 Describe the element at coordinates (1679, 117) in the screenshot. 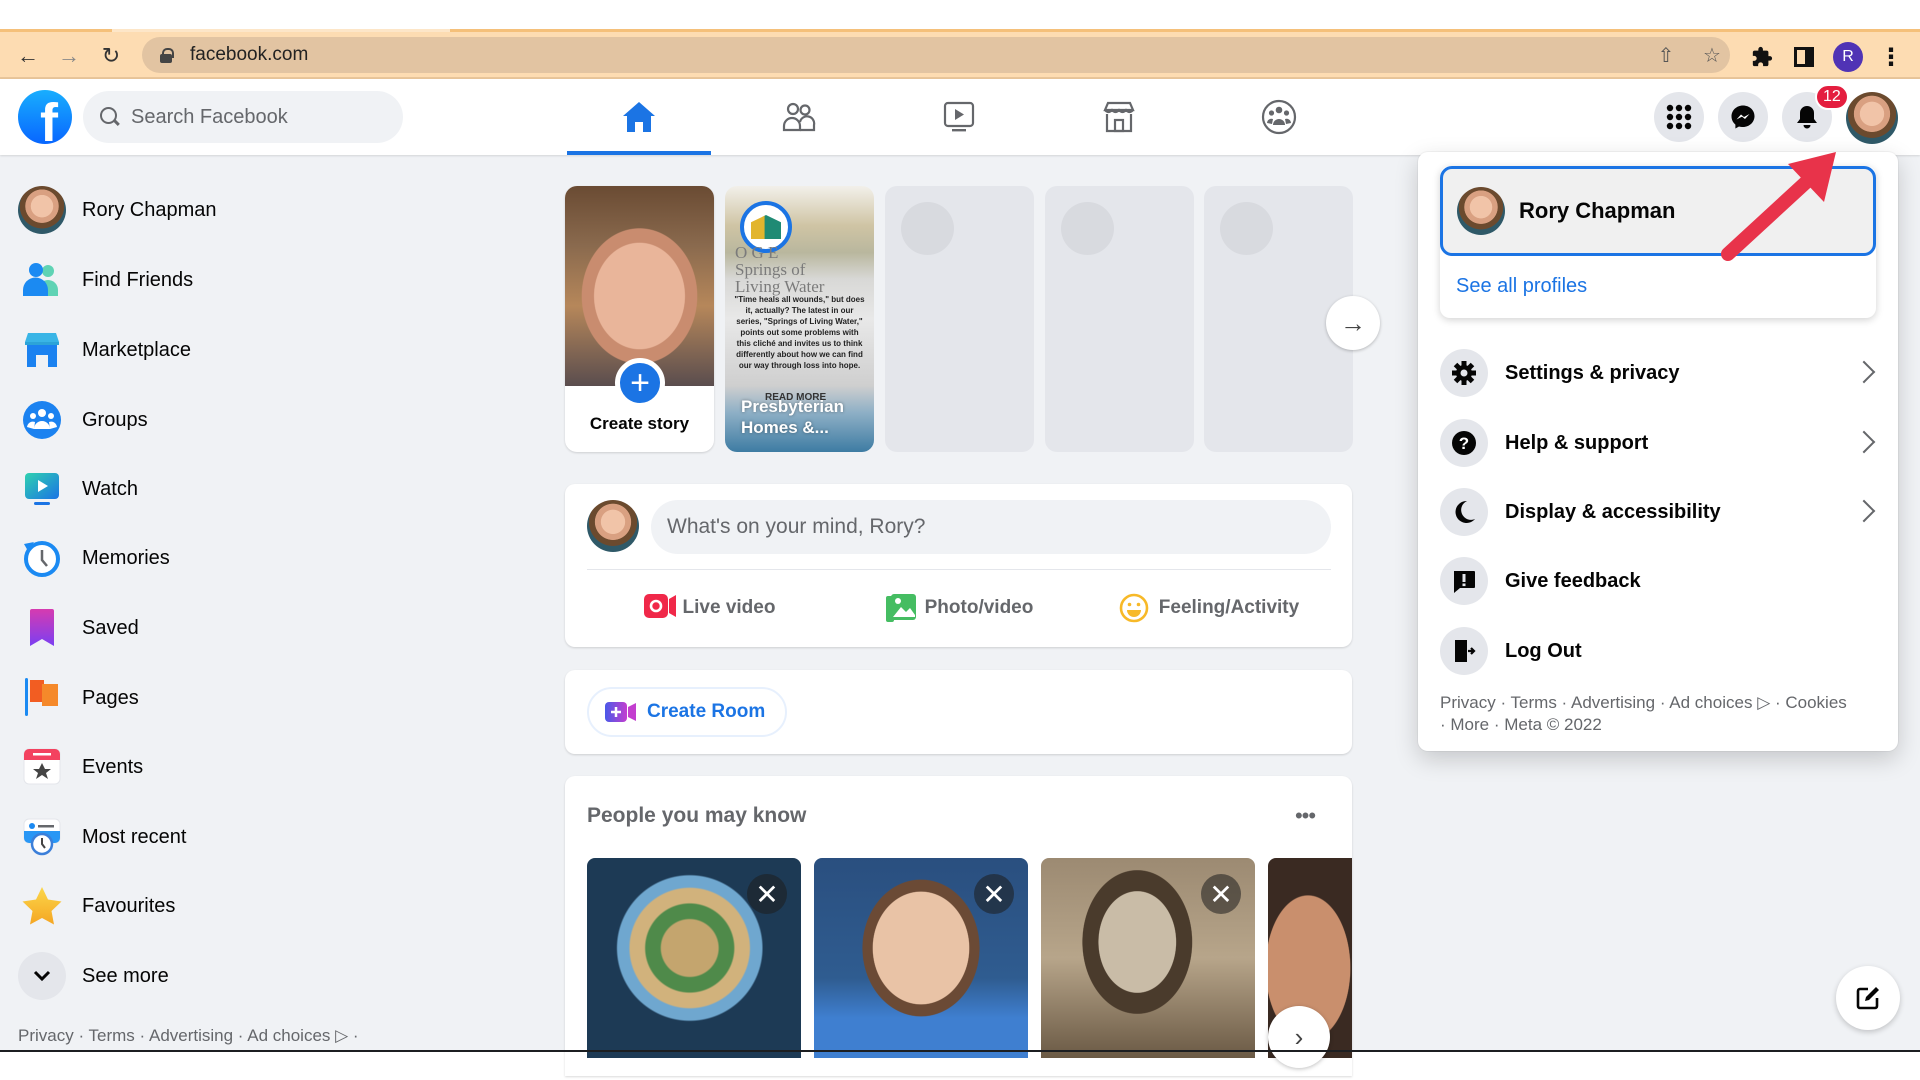

I see `menu-button` at that location.